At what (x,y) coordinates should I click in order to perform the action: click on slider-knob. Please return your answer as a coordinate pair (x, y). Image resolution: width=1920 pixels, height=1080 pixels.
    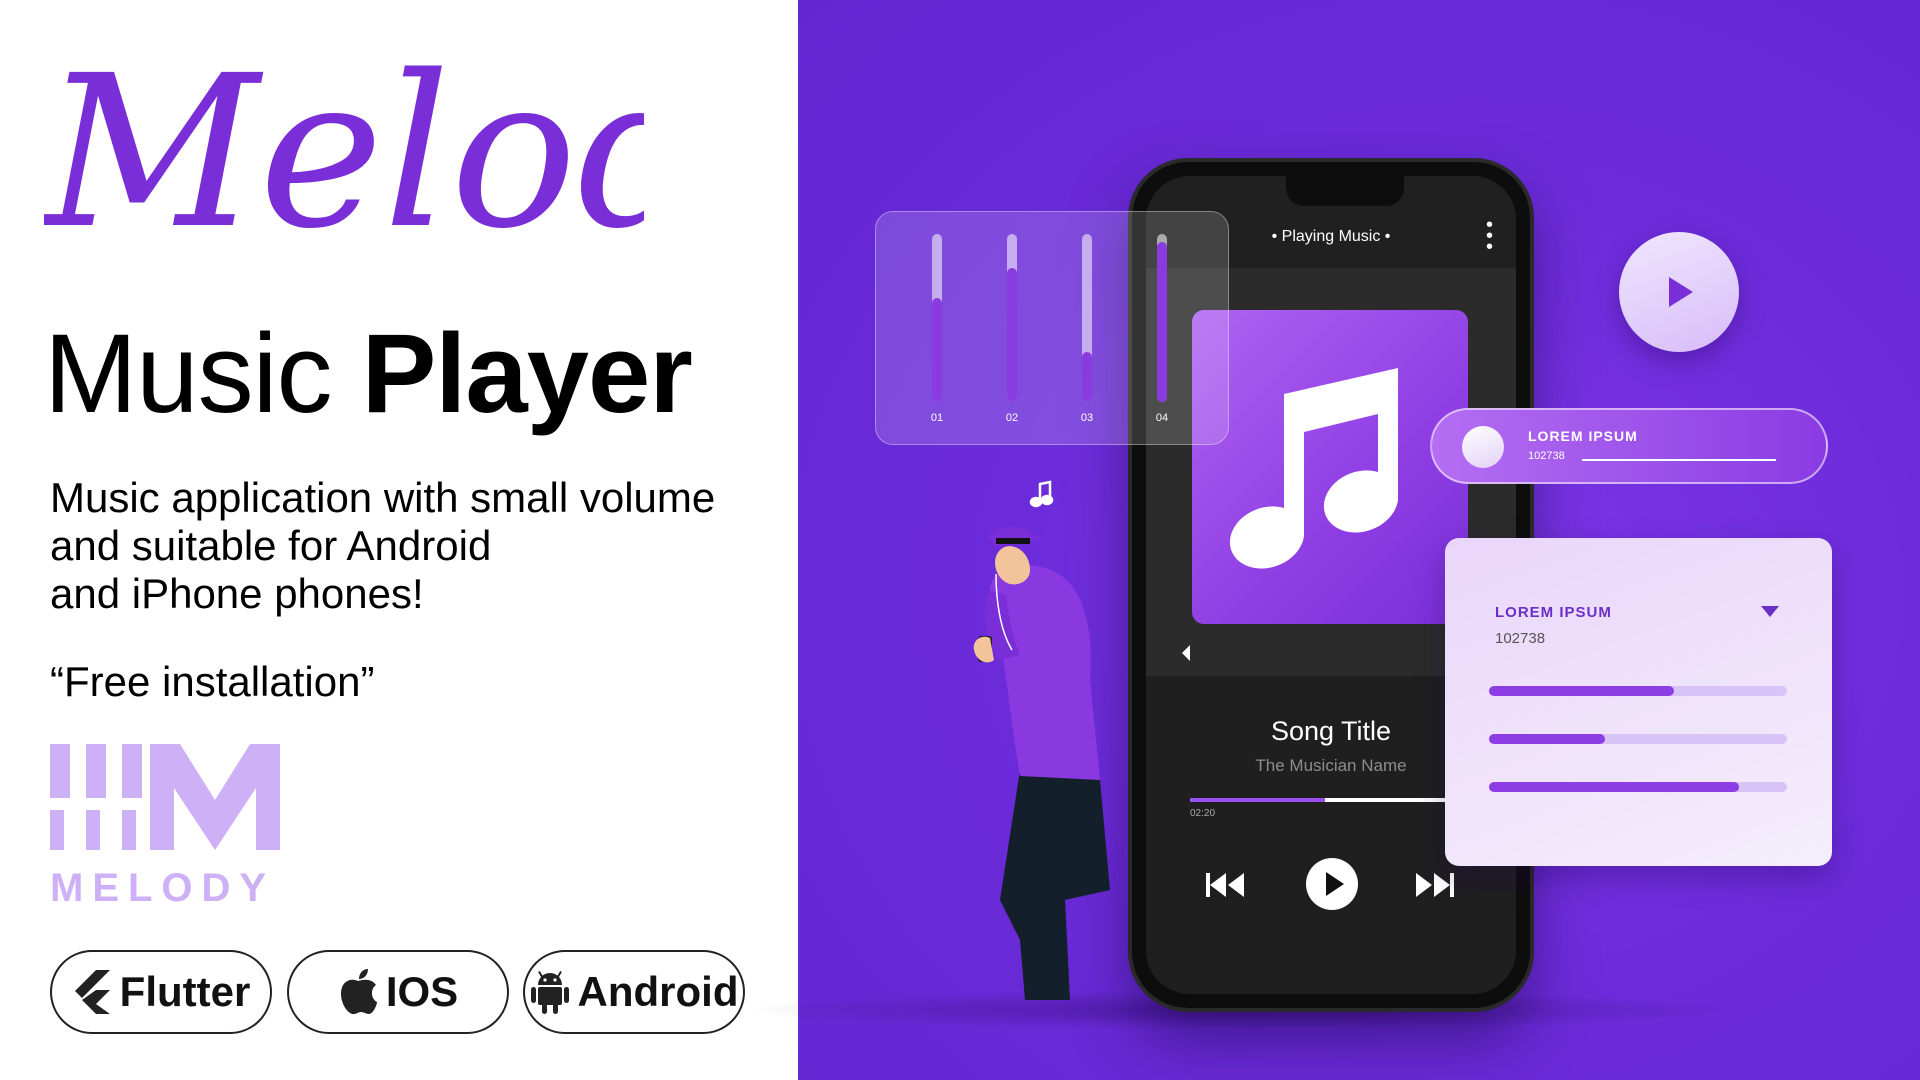
    Looking at the image, I should click on (1483, 447).